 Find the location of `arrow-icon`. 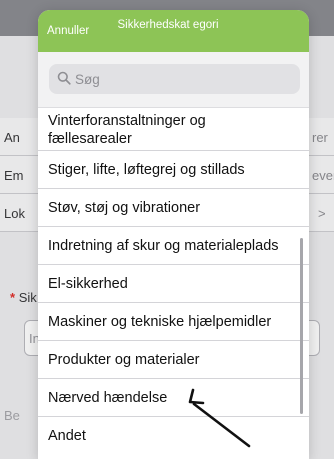

arrow-icon is located at coordinates (219, 418).